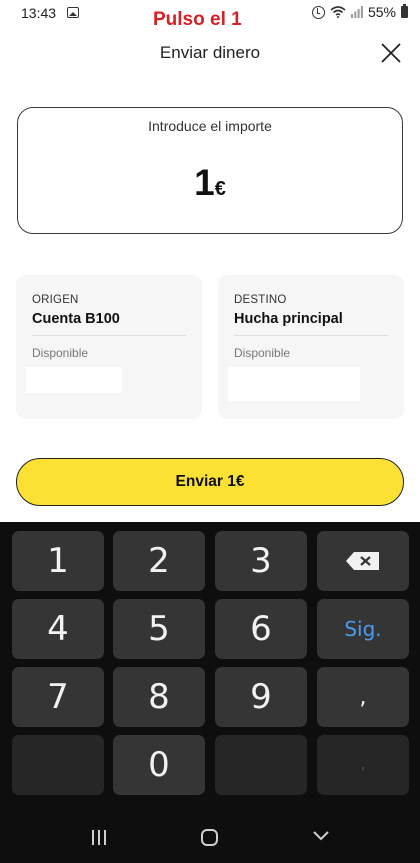  I want to click on key-8: 8, so click(159, 697).